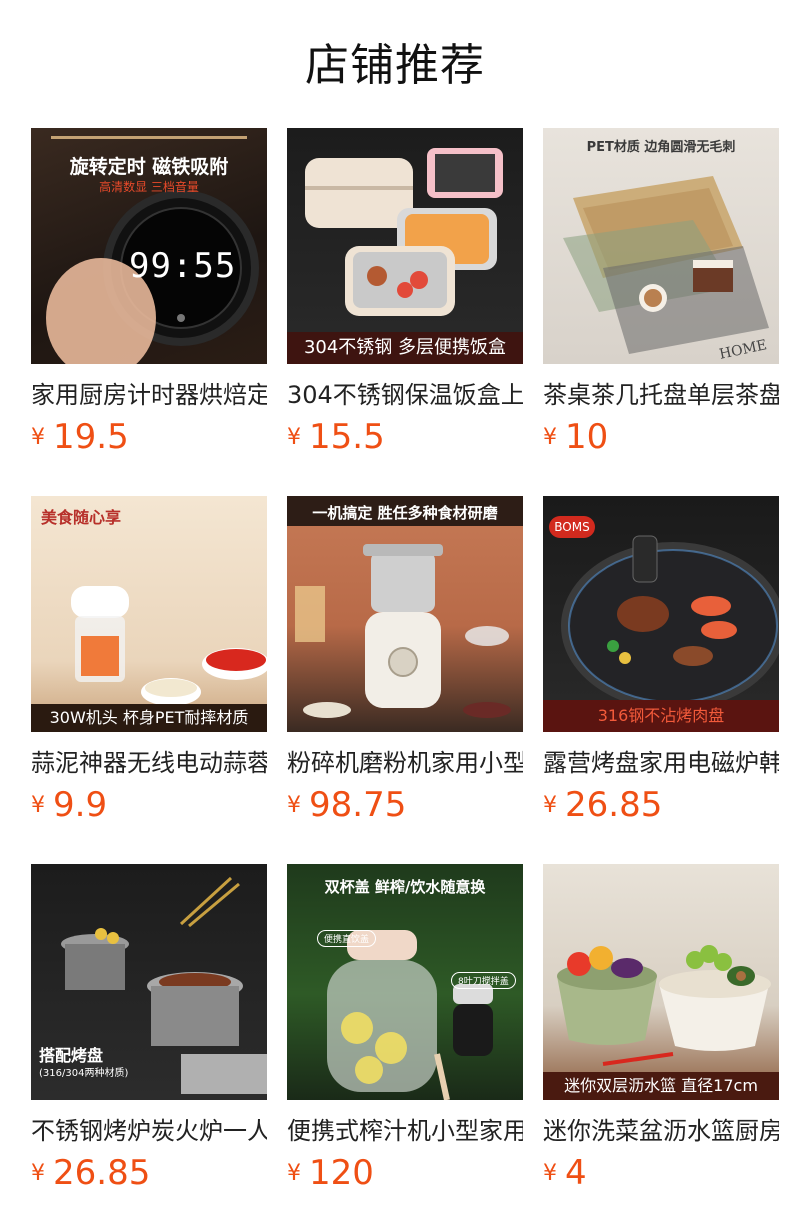  Describe the element at coordinates (84, 1073) in the screenshot. I see `image-subline: (316/304两种材质)` at that location.